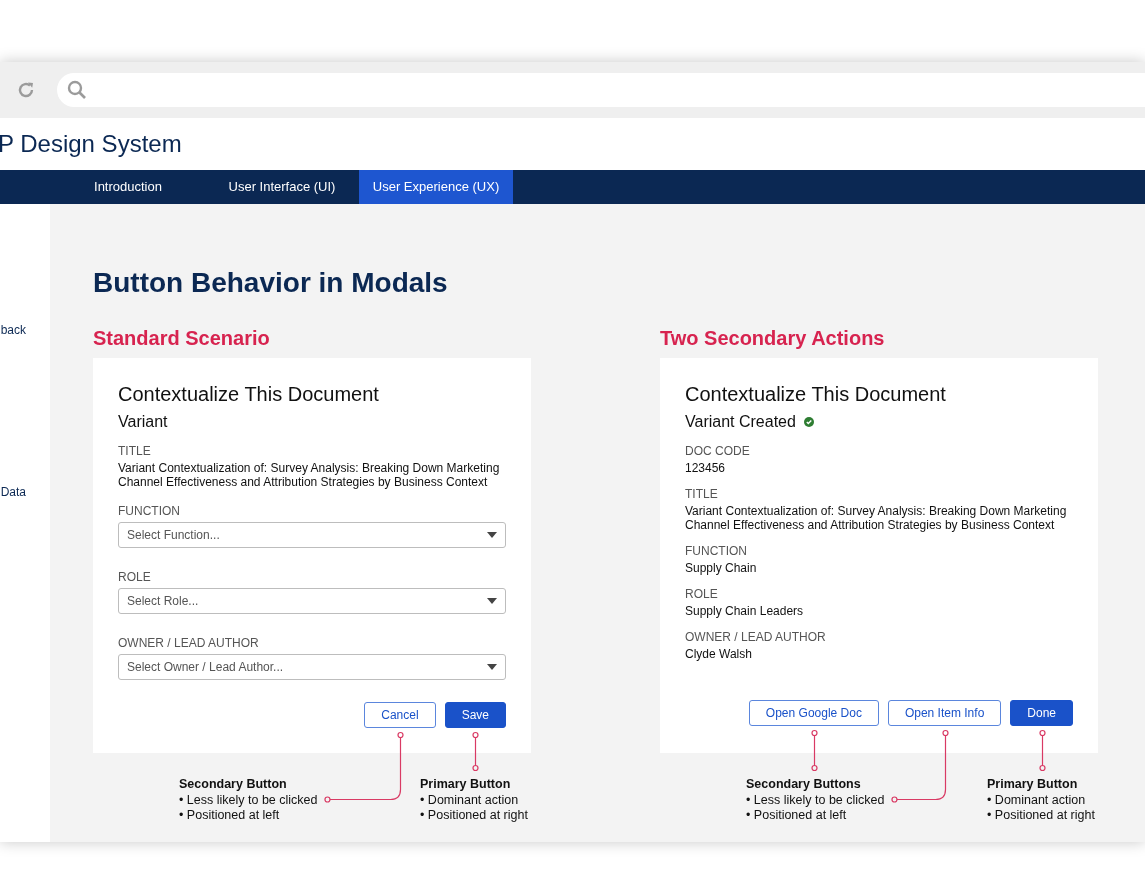 This screenshot has width=1145, height=896. What do you see at coordinates (1041, 713) in the screenshot?
I see `primary-button: Done` at bounding box center [1041, 713].